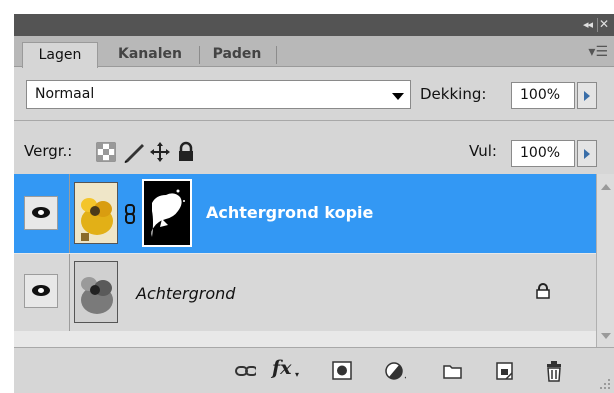 The image size is (614, 393). Describe the element at coordinates (587, 95) in the screenshot. I see `opacity-spinner-button` at that location.